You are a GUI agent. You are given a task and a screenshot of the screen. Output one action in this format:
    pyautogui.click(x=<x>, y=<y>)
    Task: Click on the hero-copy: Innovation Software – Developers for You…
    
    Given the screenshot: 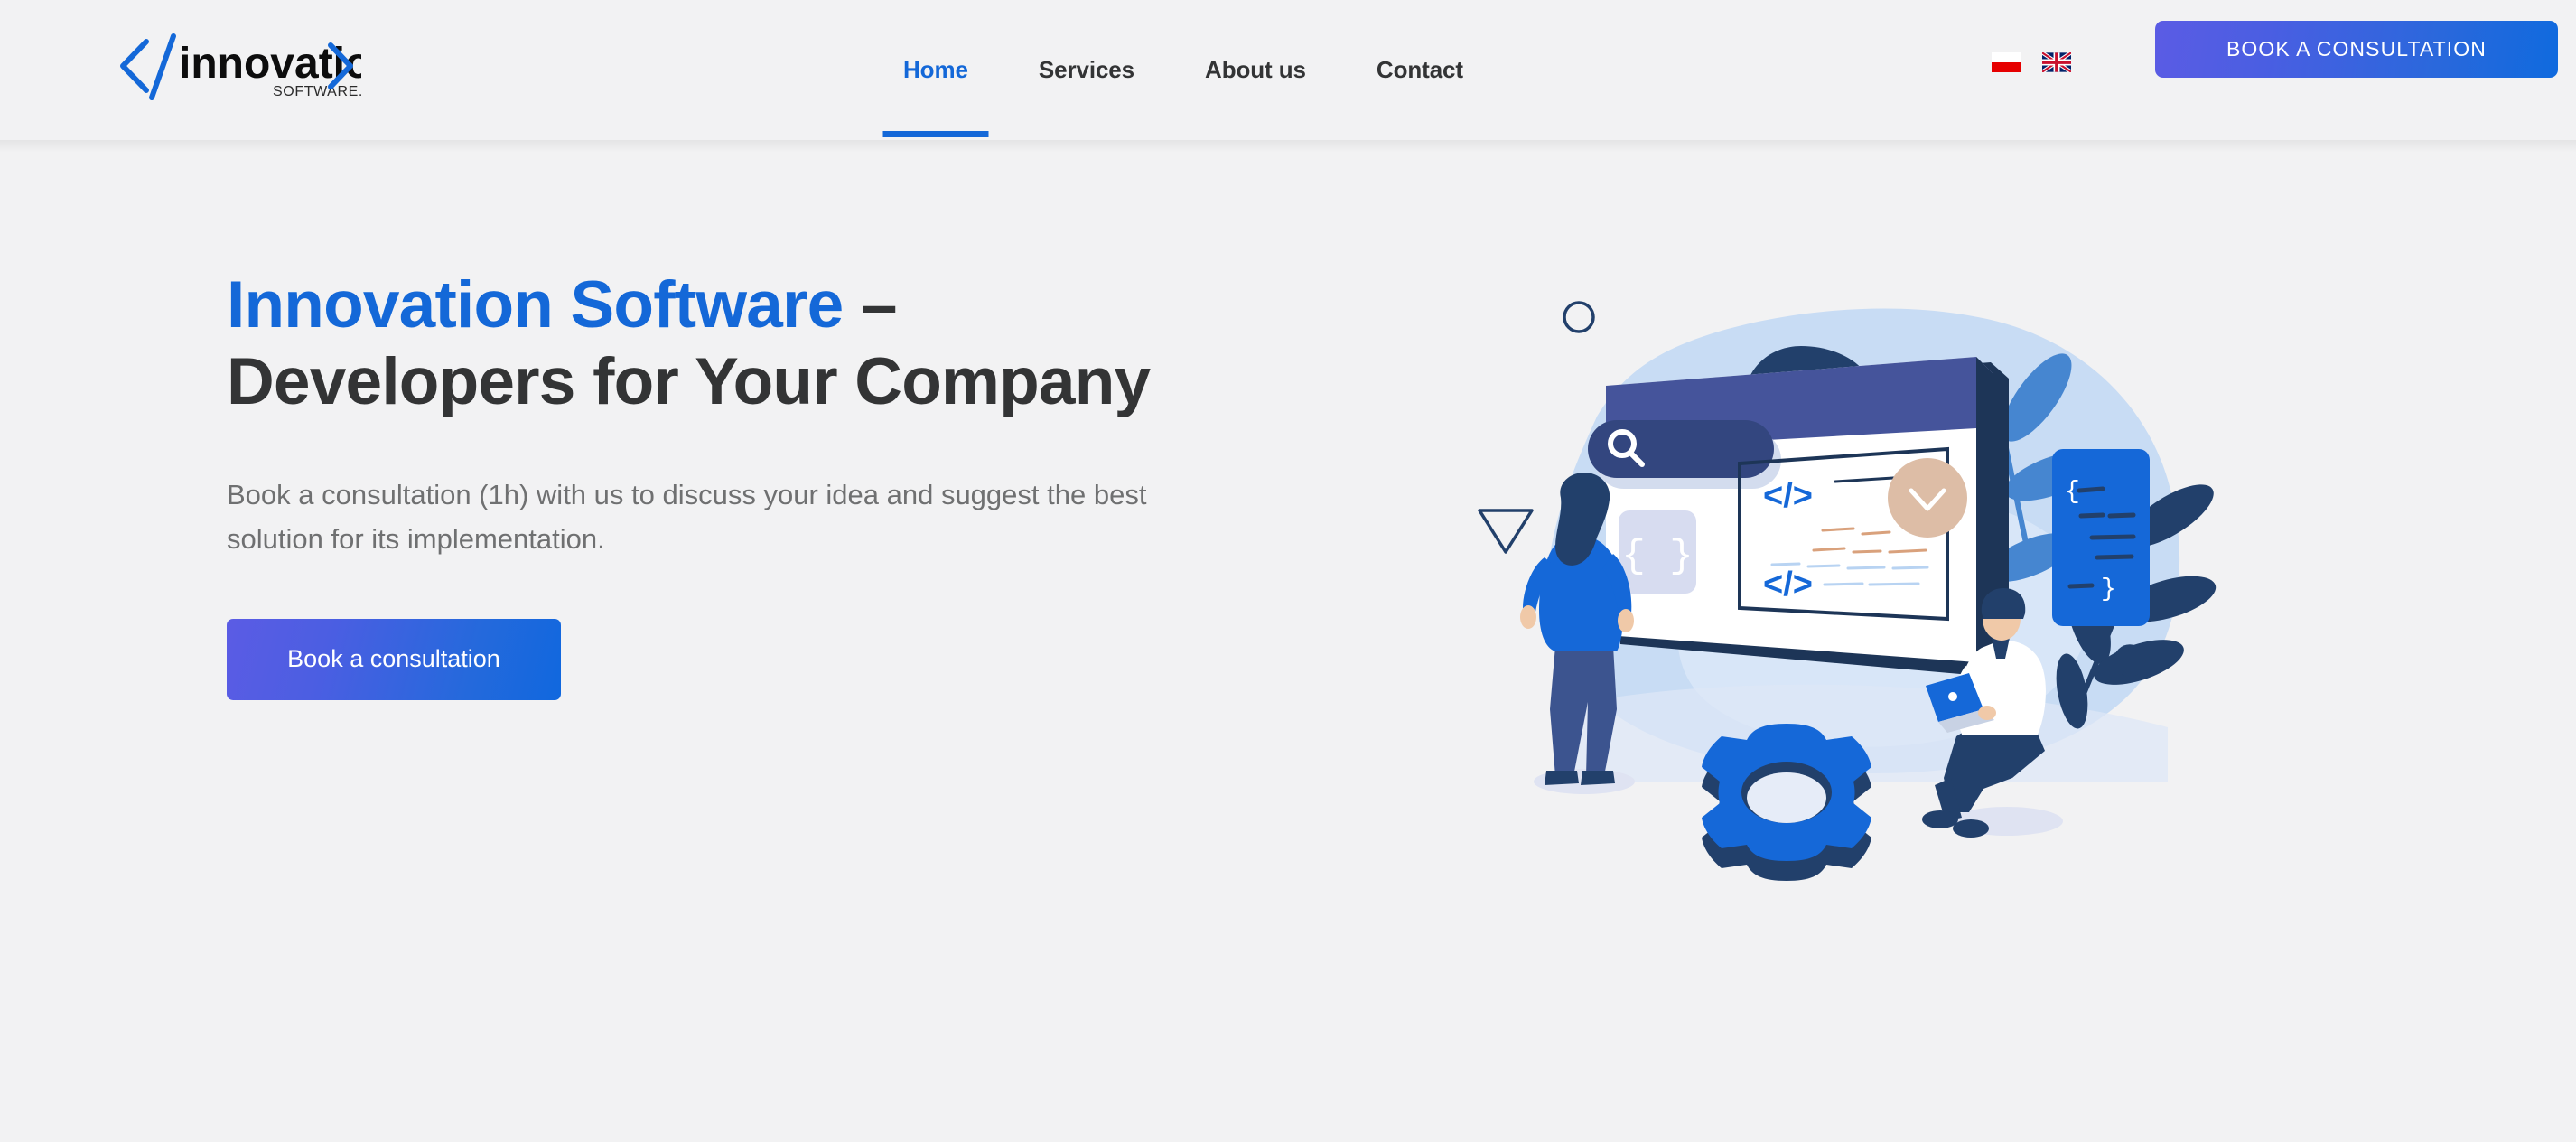 What is the action you would take?
    pyautogui.click(x=732, y=483)
    